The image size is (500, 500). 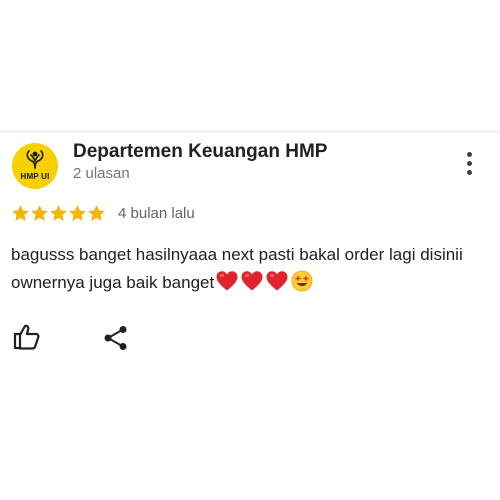 I want to click on avatar-logo-text: HMP UI, so click(x=35, y=176).